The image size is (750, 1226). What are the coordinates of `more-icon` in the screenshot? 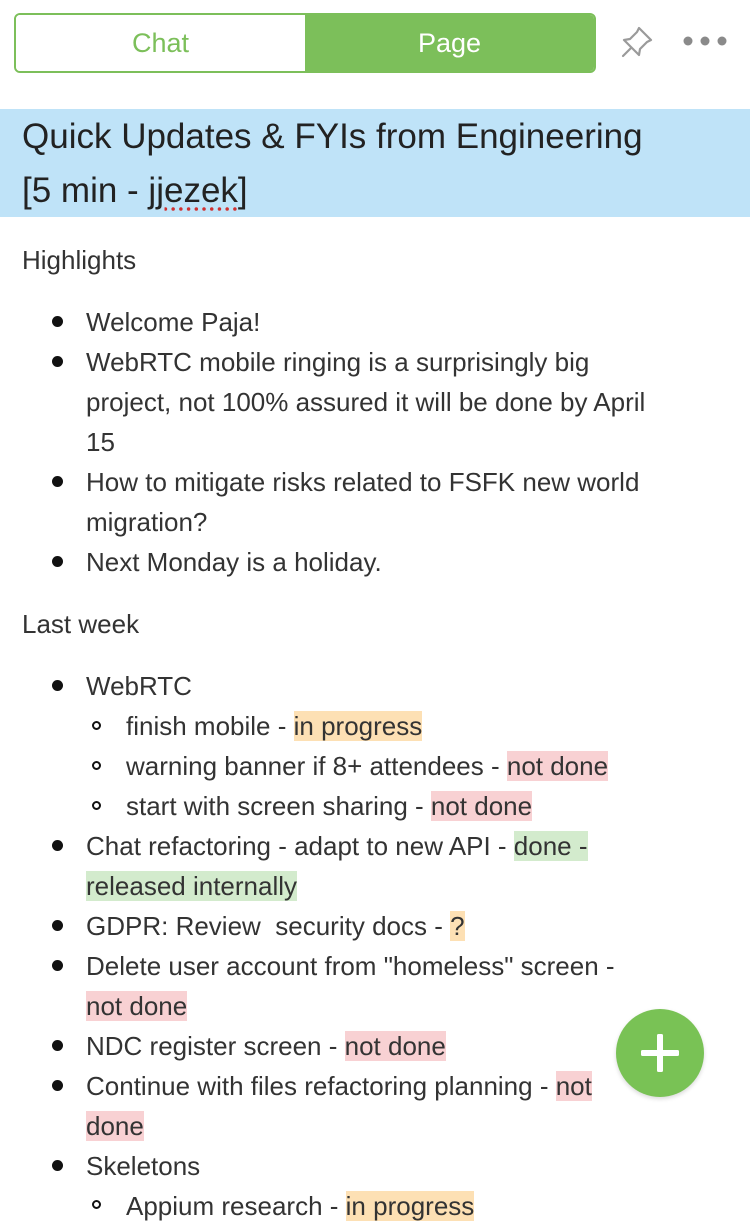 It's located at (705, 41).